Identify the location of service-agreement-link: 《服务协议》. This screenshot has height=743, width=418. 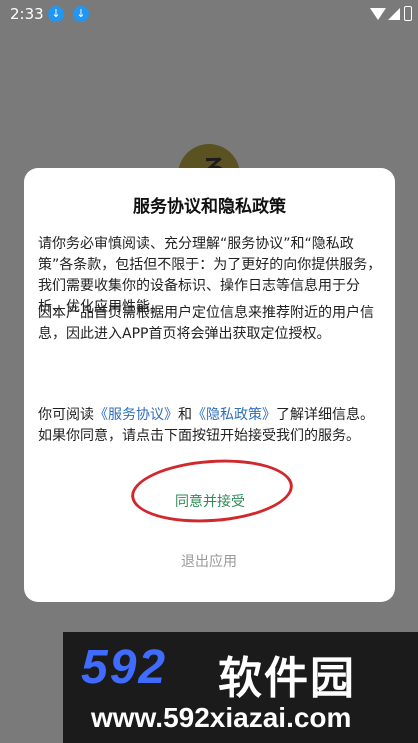
(136, 415).